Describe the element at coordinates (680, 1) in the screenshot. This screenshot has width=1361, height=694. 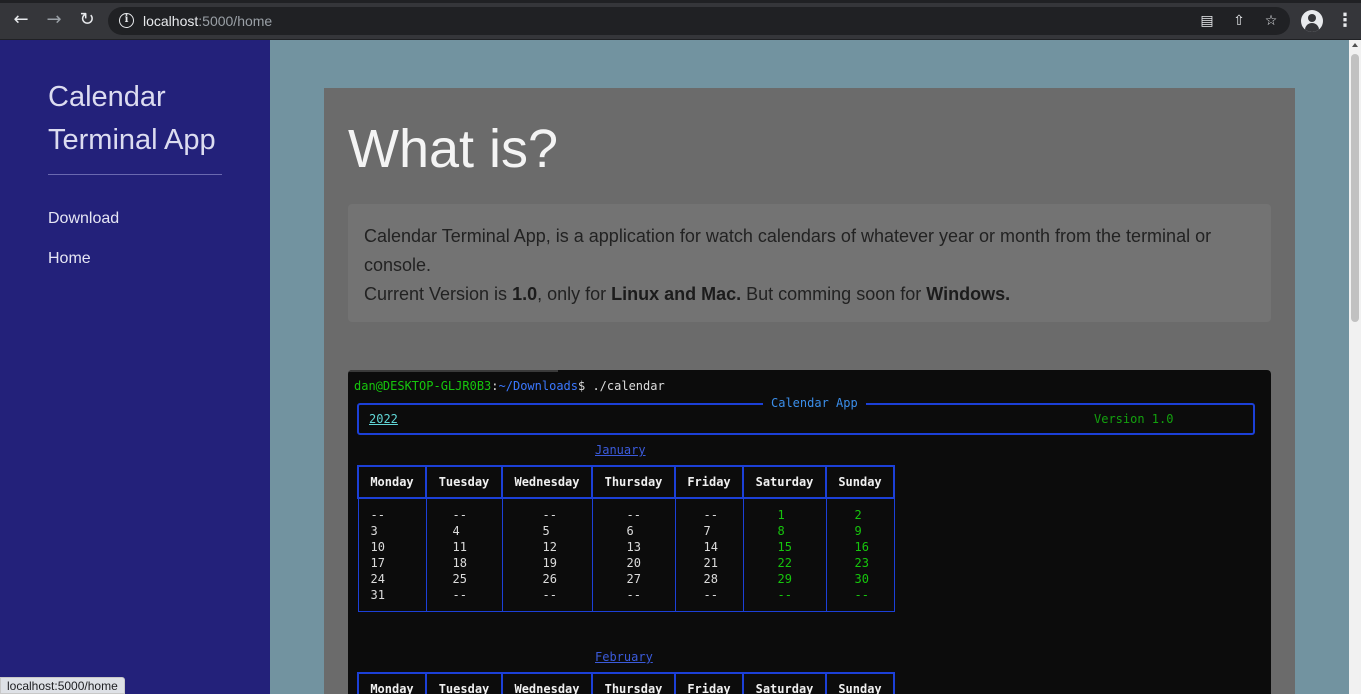
I see `tab-strip` at that location.